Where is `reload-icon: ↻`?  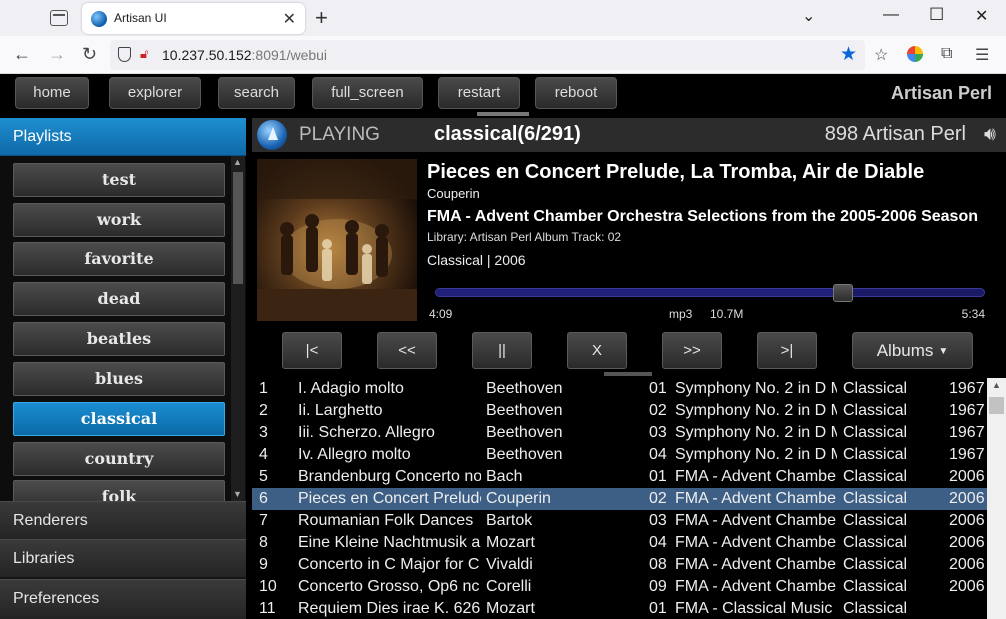 reload-icon: ↻ is located at coordinates (89, 54).